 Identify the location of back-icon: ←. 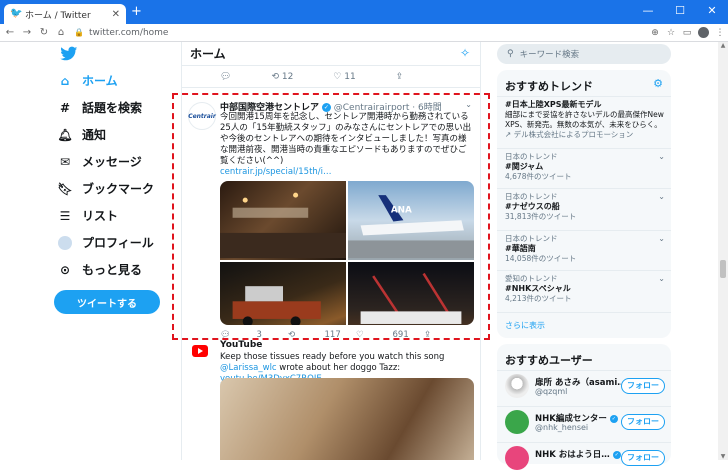
(10, 32).